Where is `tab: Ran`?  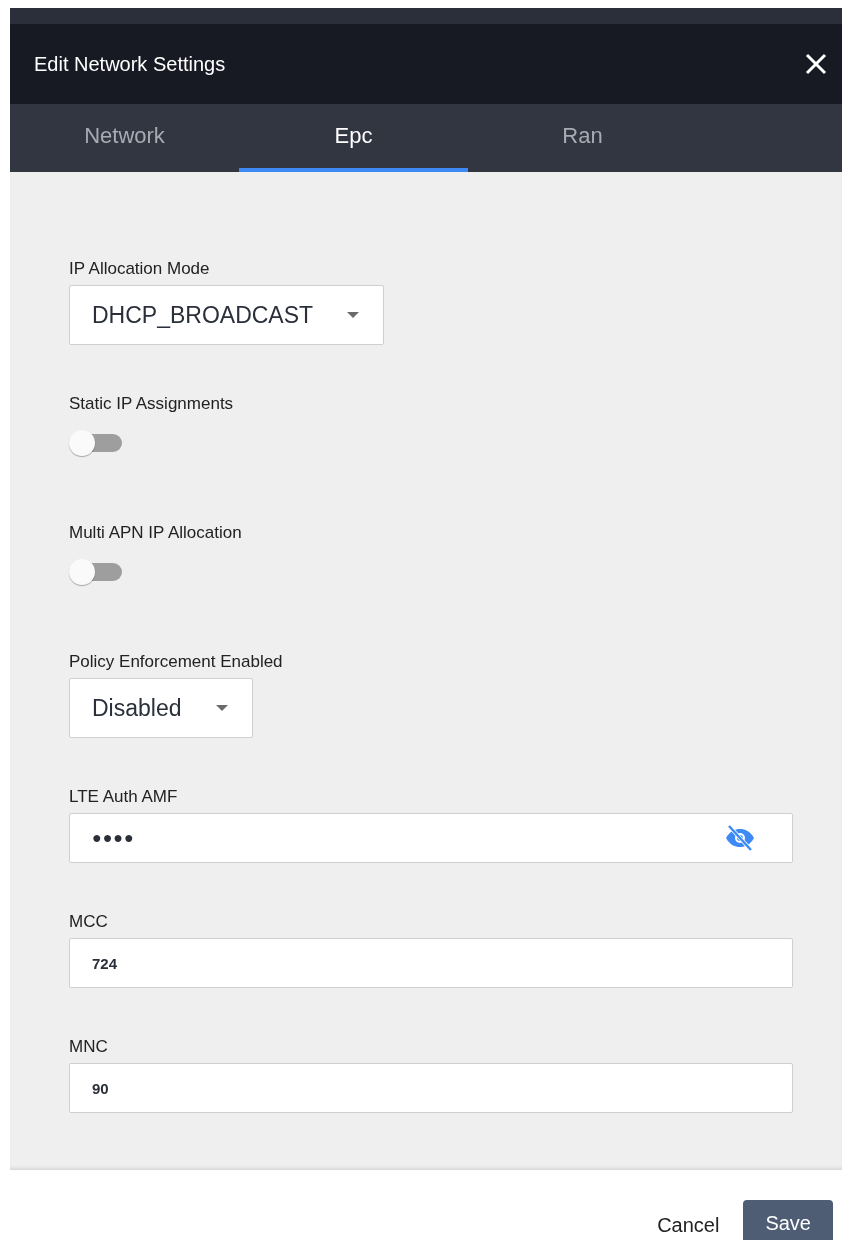 tab: Ran is located at coordinates (582, 138).